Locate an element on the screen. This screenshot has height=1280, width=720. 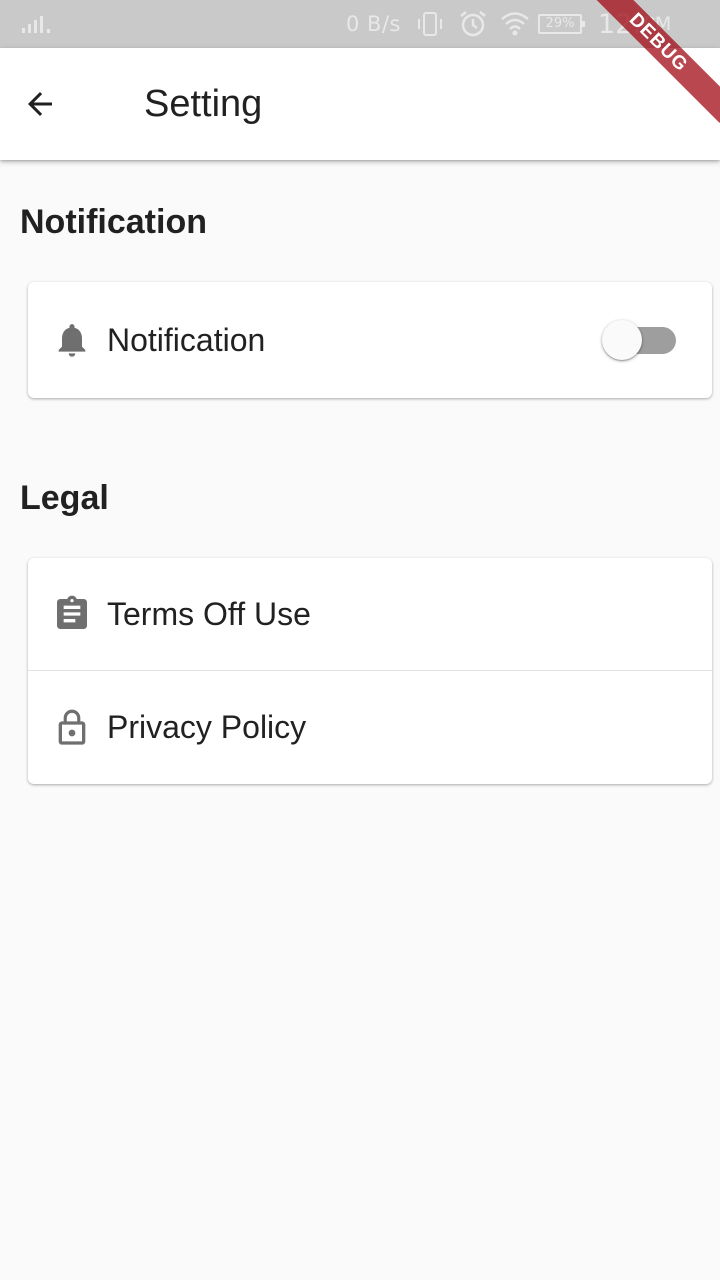
section-header-legal: Legal is located at coordinates (64, 498).